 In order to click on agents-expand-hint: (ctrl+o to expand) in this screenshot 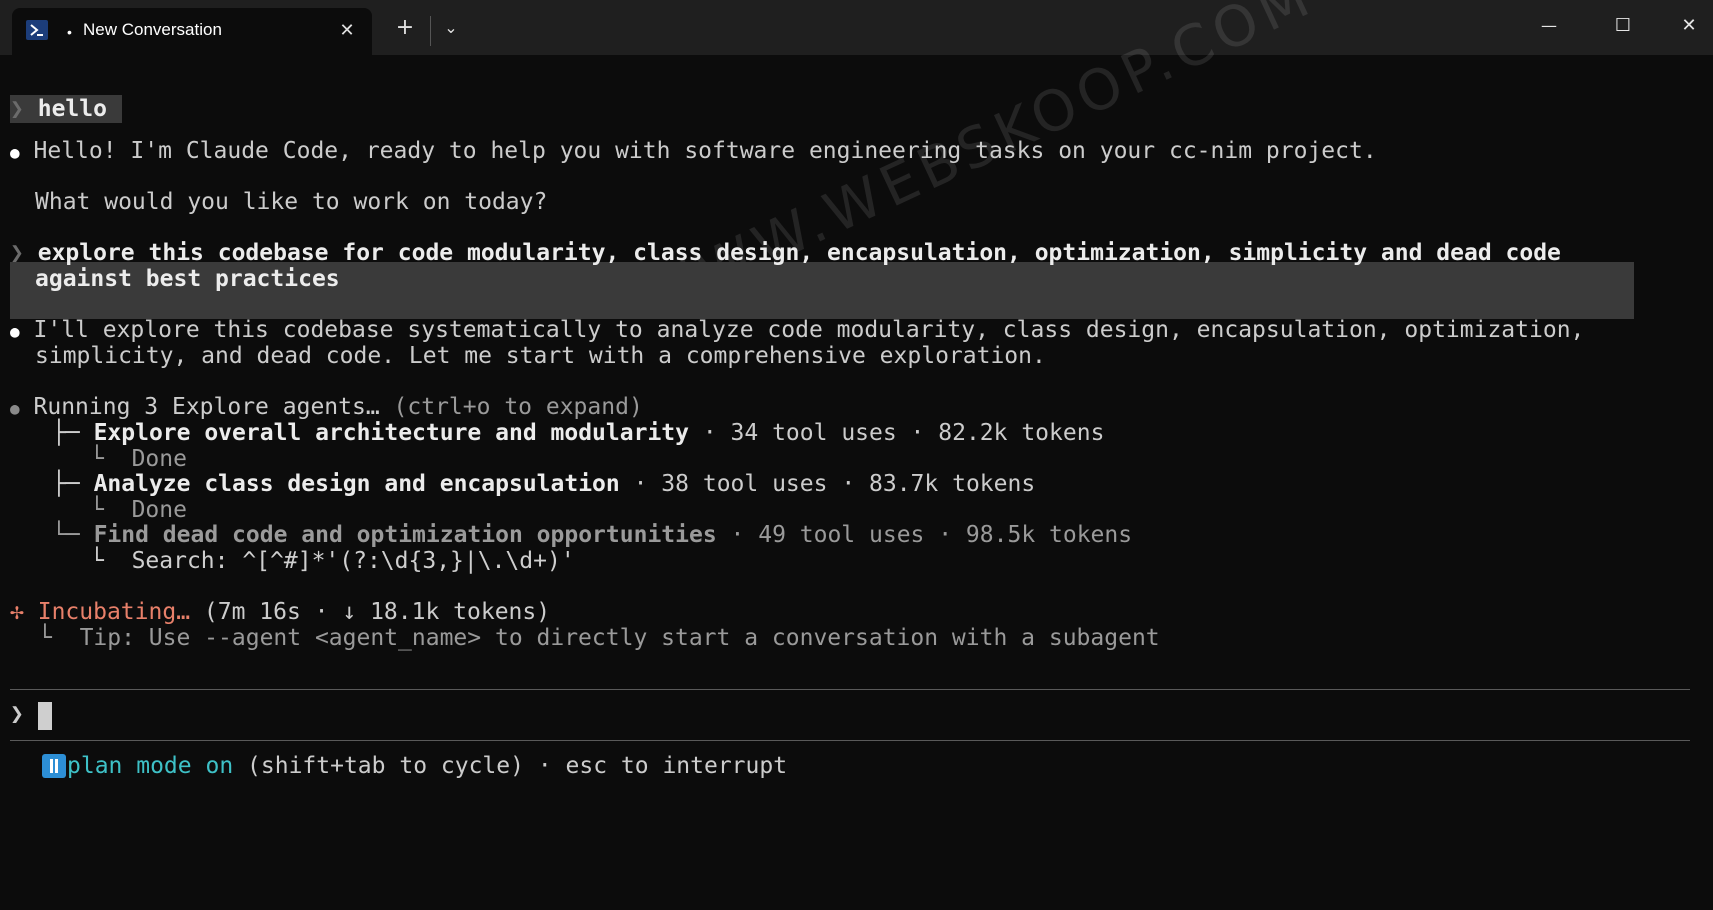, I will do `click(518, 407)`.